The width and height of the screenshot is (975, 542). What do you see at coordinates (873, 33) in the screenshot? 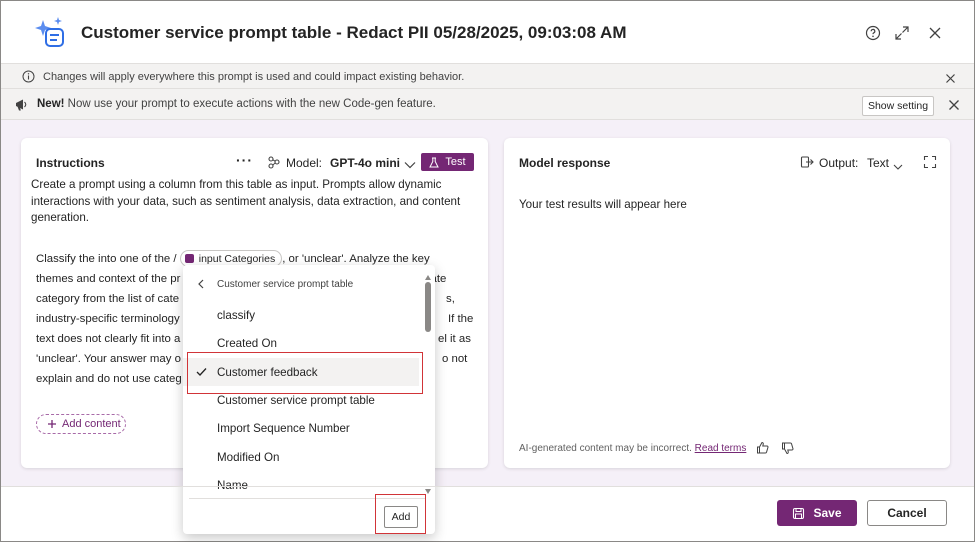
I see `help-icon` at bounding box center [873, 33].